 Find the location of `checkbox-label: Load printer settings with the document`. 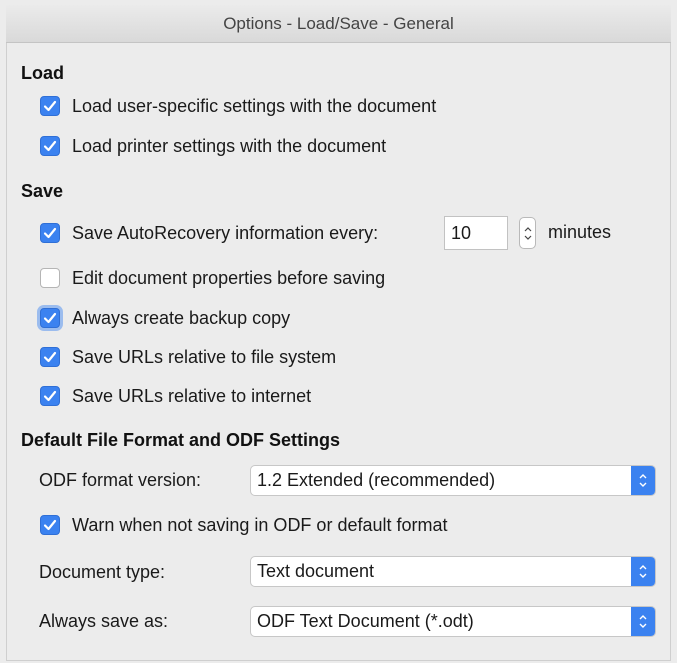

checkbox-label: Load printer settings with the document is located at coordinates (229, 145).